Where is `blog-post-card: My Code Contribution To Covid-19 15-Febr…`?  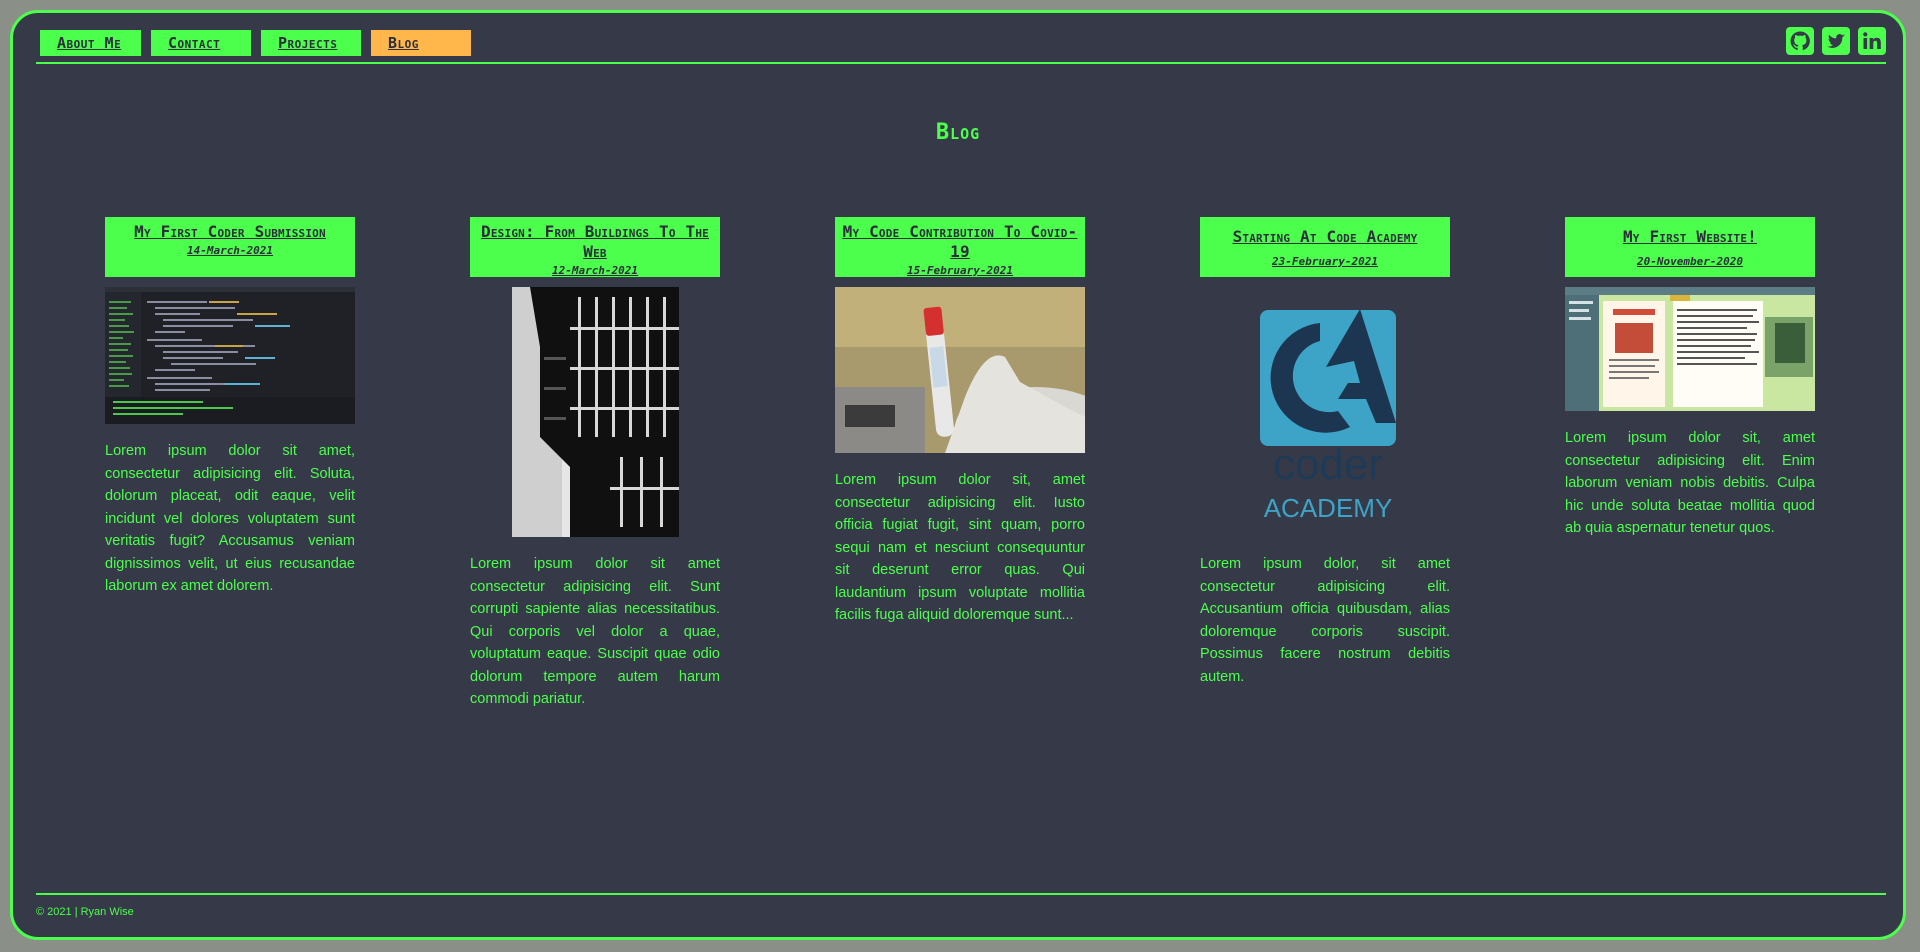 blog-post-card: My Code Contribution To Covid-19 15-Febr… is located at coordinates (960, 422).